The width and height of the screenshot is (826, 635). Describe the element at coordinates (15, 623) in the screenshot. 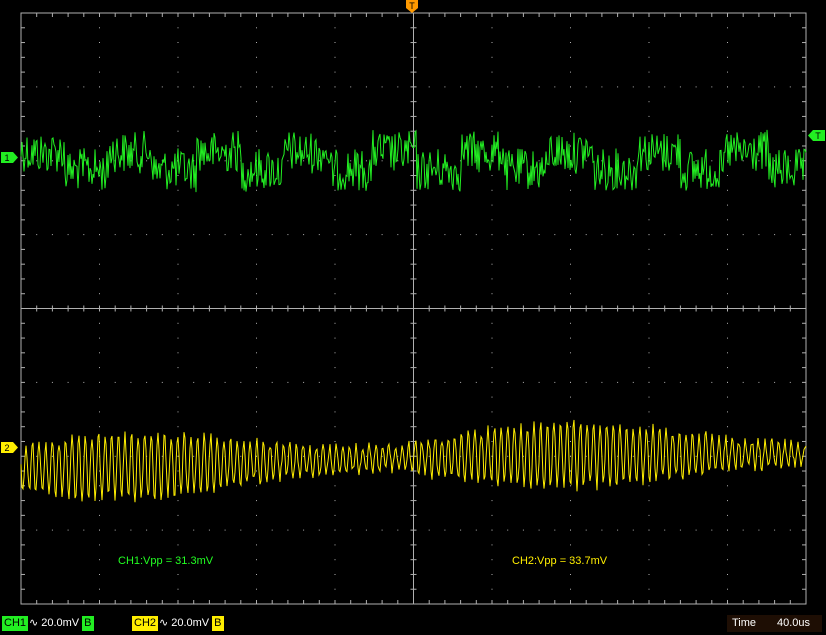

I see `ch1-label: CH1` at that location.